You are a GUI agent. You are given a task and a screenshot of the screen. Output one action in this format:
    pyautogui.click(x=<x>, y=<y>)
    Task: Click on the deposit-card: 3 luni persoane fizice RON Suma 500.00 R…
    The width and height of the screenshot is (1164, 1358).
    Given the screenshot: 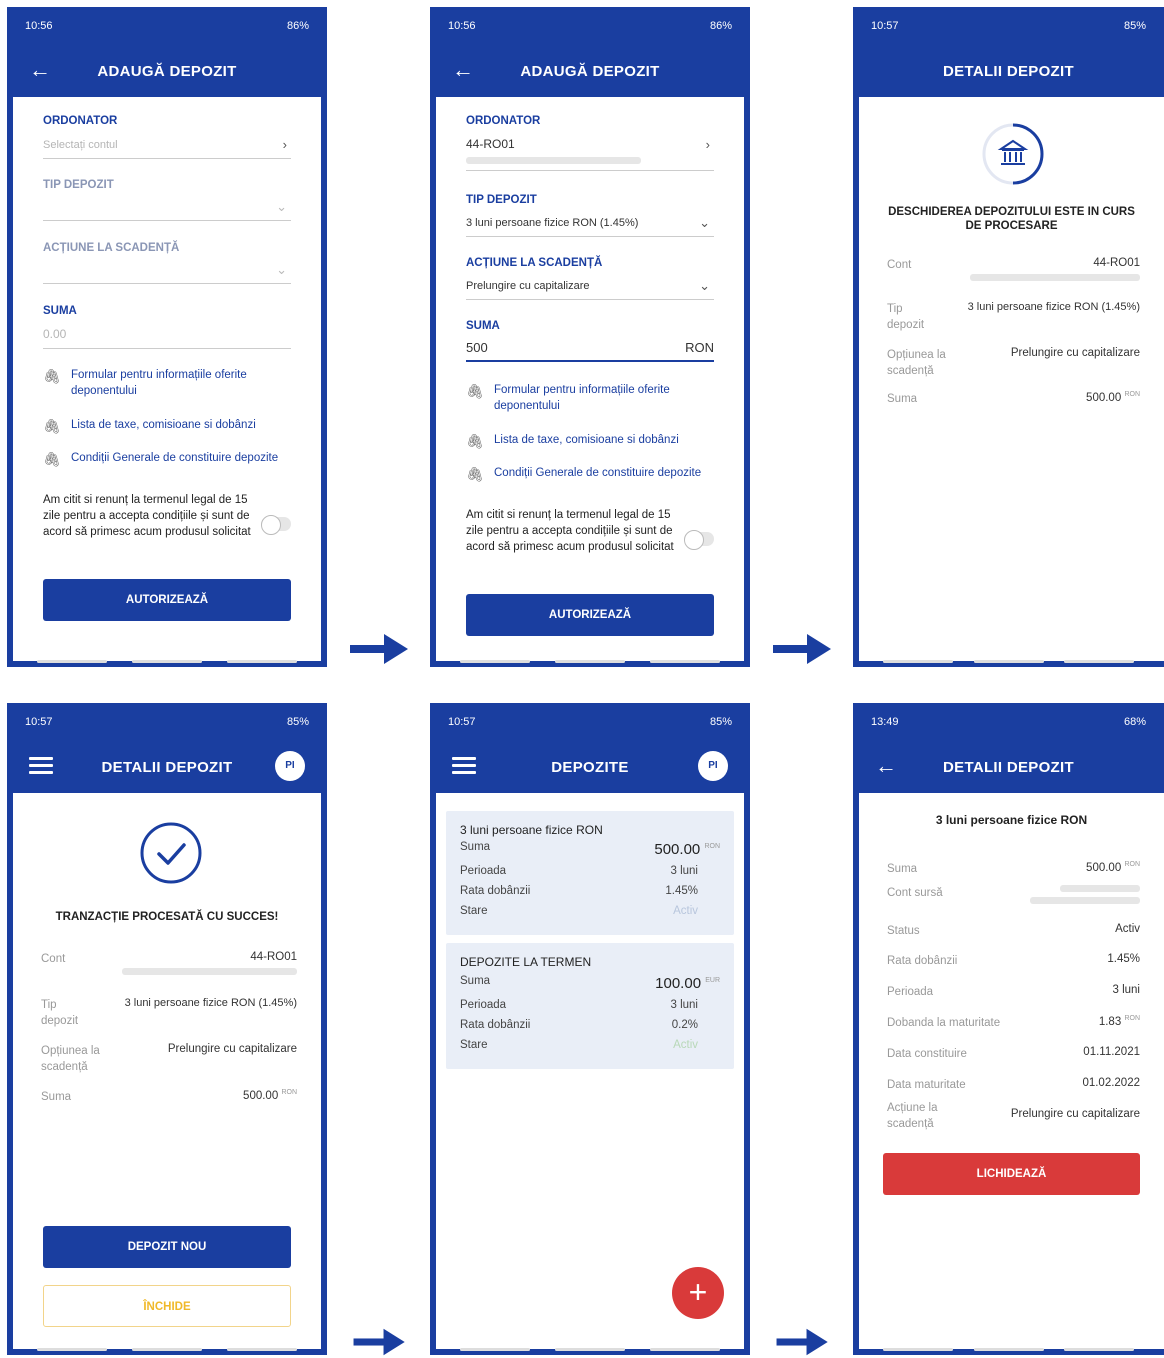 What is the action you would take?
    pyautogui.click(x=590, y=873)
    